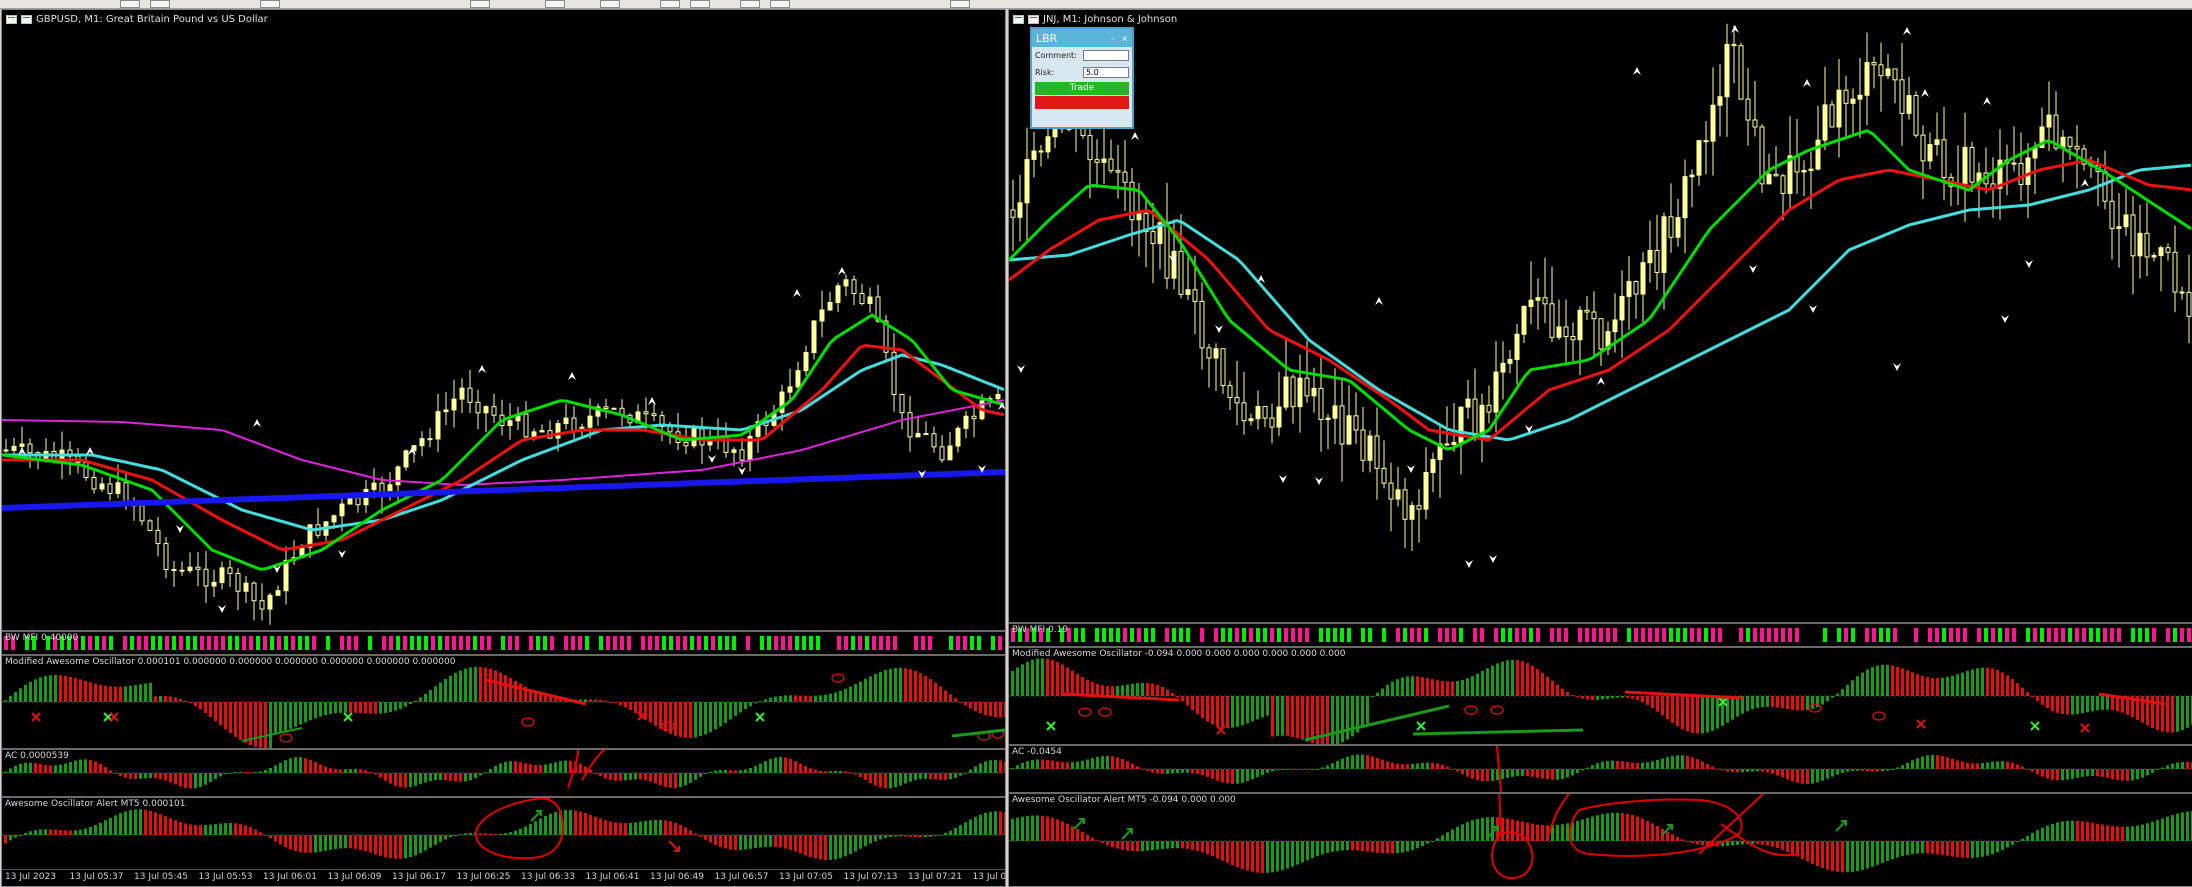  I want to click on fractal-up-arrow, so click(1135, 136).